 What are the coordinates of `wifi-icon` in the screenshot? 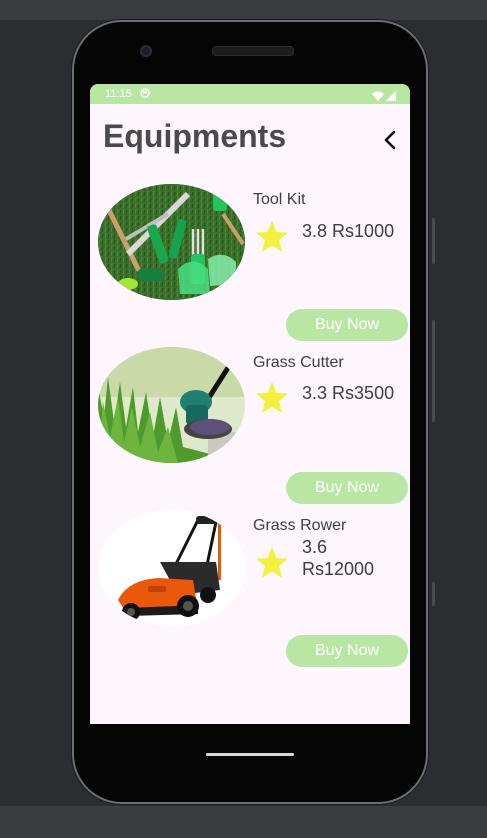 It's located at (378, 97).